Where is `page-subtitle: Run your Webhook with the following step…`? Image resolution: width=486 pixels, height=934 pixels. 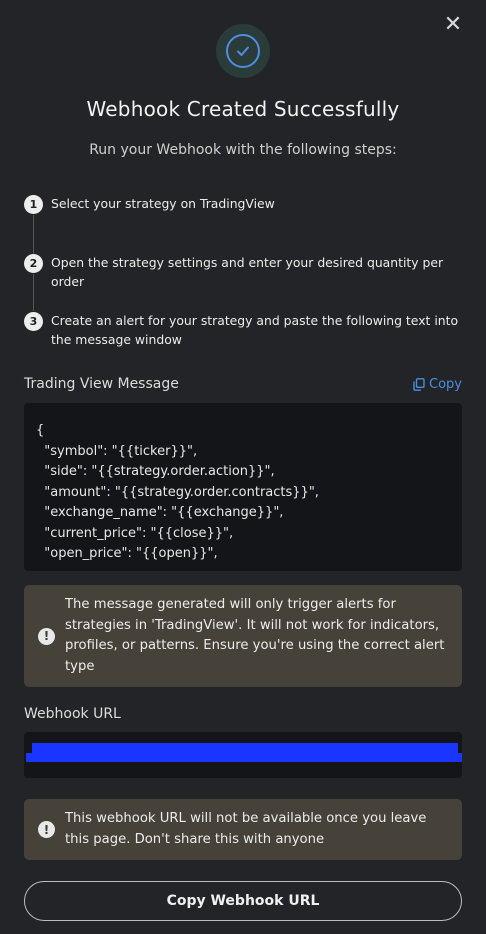
page-subtitle: Run your Webhook with the following step… is located at coordinates (243, 150).